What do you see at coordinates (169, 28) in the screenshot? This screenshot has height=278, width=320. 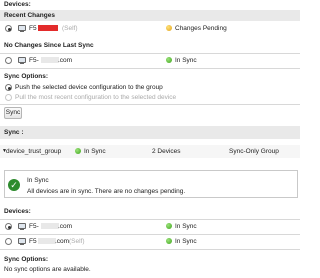 I see `pending-status-icon` at bounding box center [169, 28].